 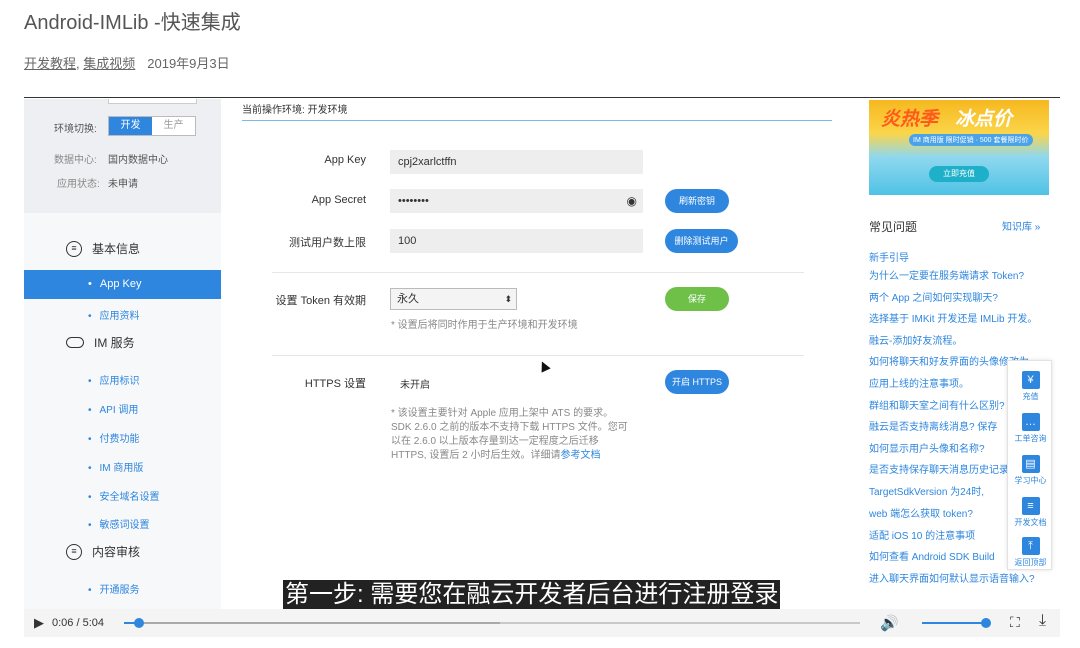 What do you see at coordinates (188, 63) in the screenshot?
I see `article-date: 2019年9月3日` at bounding box center [188, 63].